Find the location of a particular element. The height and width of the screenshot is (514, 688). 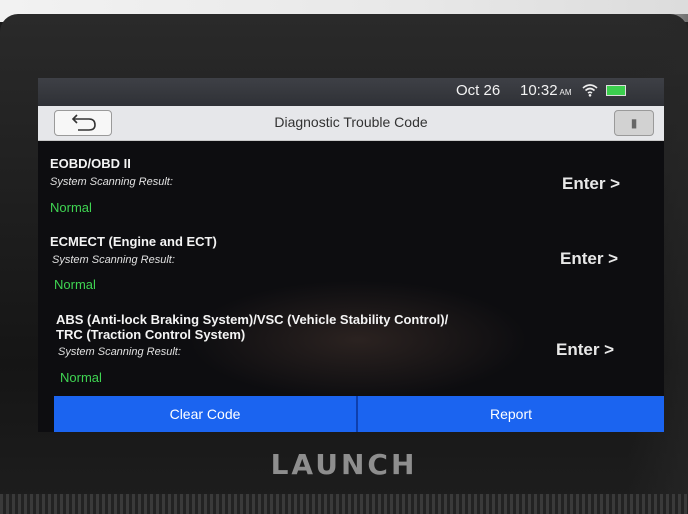

system-name-line: ECMECT (Engine and ECT) is located at coordinates (133, 241).